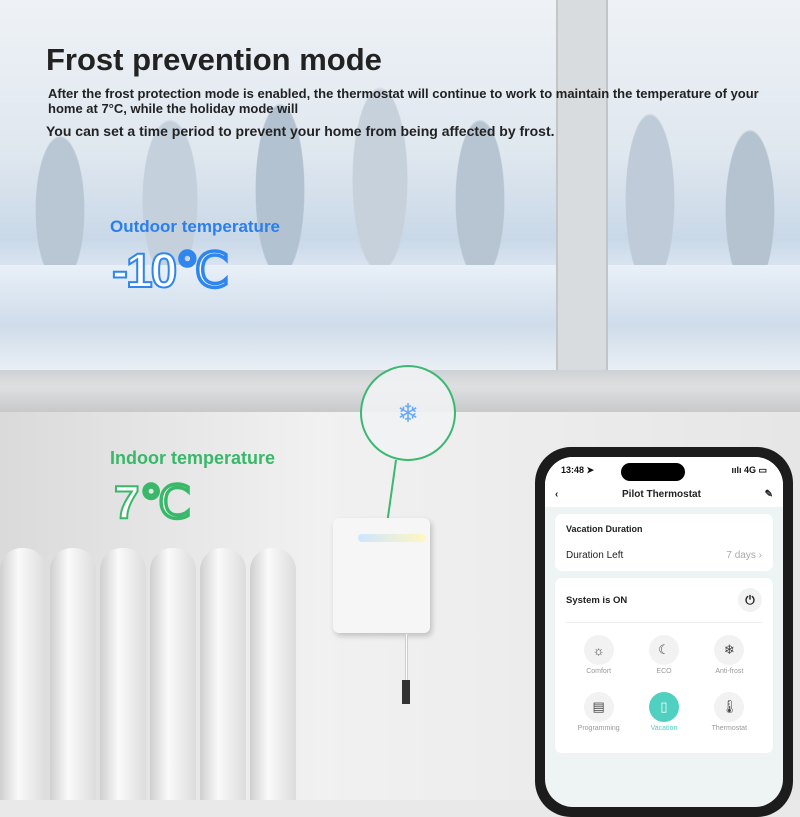  Describe the element at coordinates (663, 707) in the screenshot. I see `suitcase-icon: ▯` at that location.